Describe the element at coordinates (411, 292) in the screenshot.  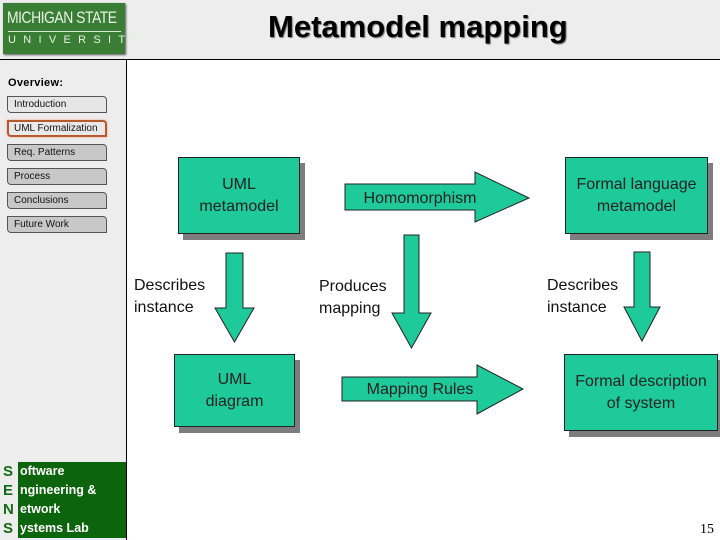
I see `produces-mapping-arrow` at that location.